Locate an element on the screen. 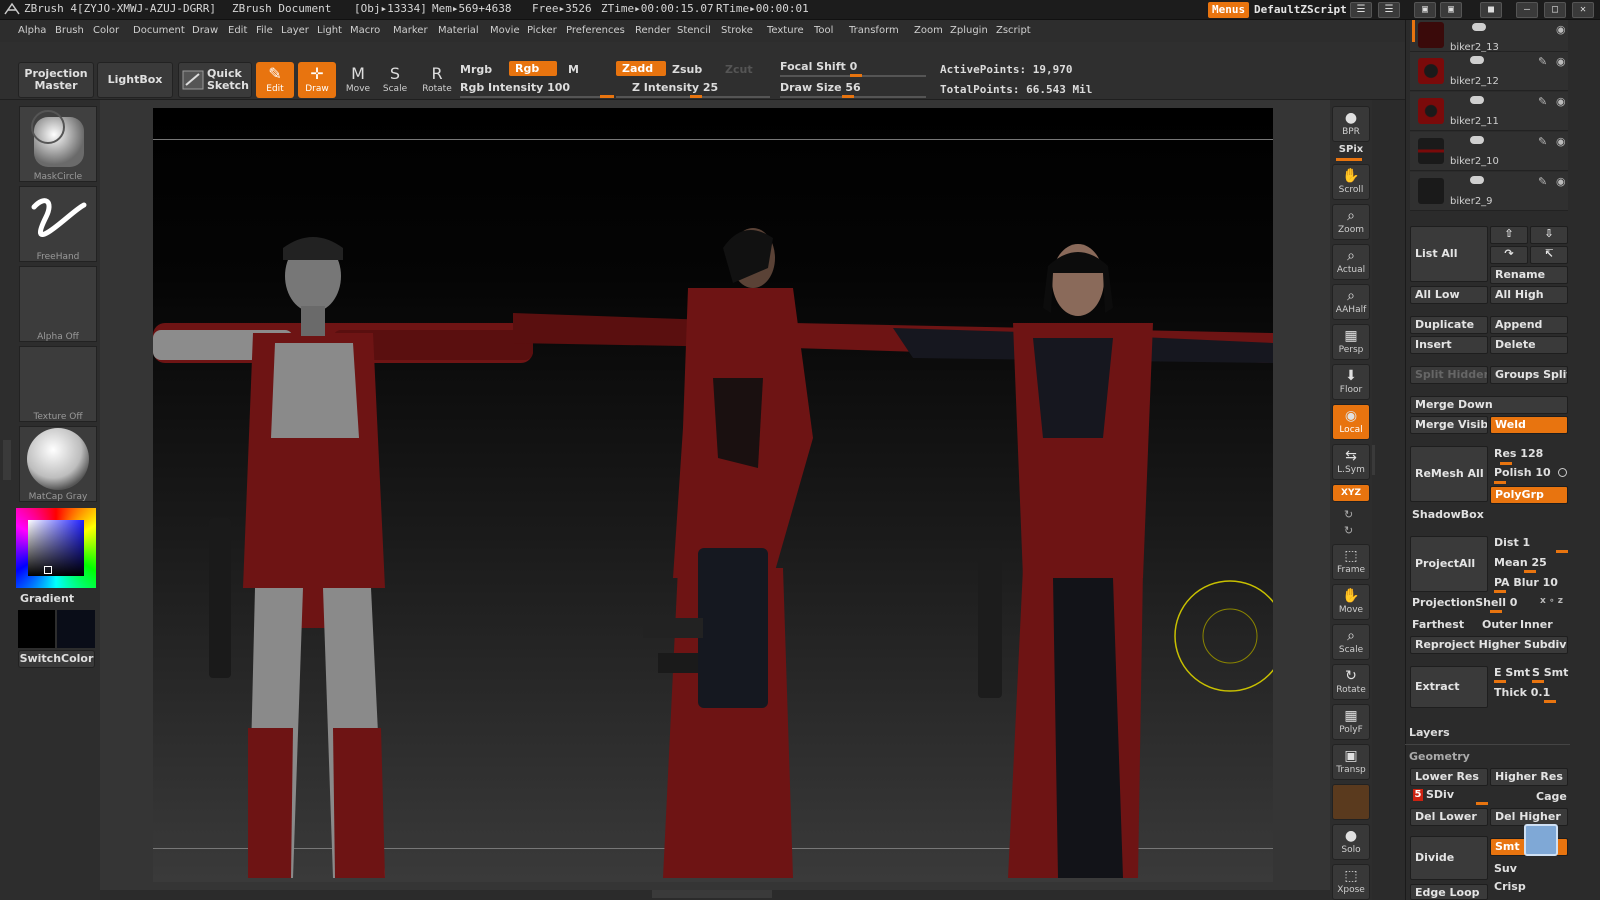 The width and height of the screenshot is (1600, 900). left-panel-collapse-handle is located at coordinates (7, 460).